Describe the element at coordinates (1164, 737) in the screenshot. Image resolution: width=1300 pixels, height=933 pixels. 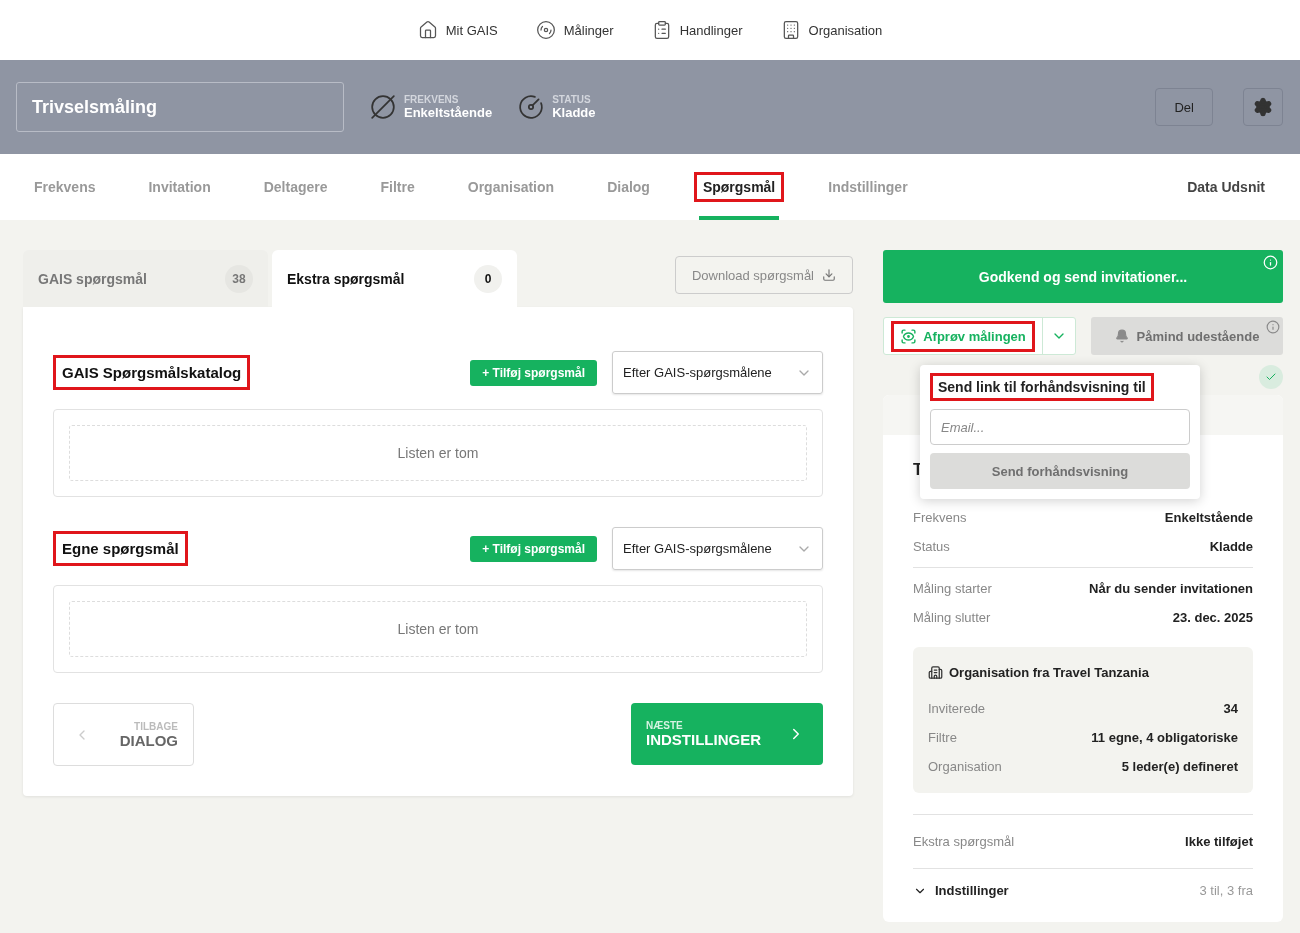
I see `summary-value: 11 egne, 4 obligatoriske` at that location.